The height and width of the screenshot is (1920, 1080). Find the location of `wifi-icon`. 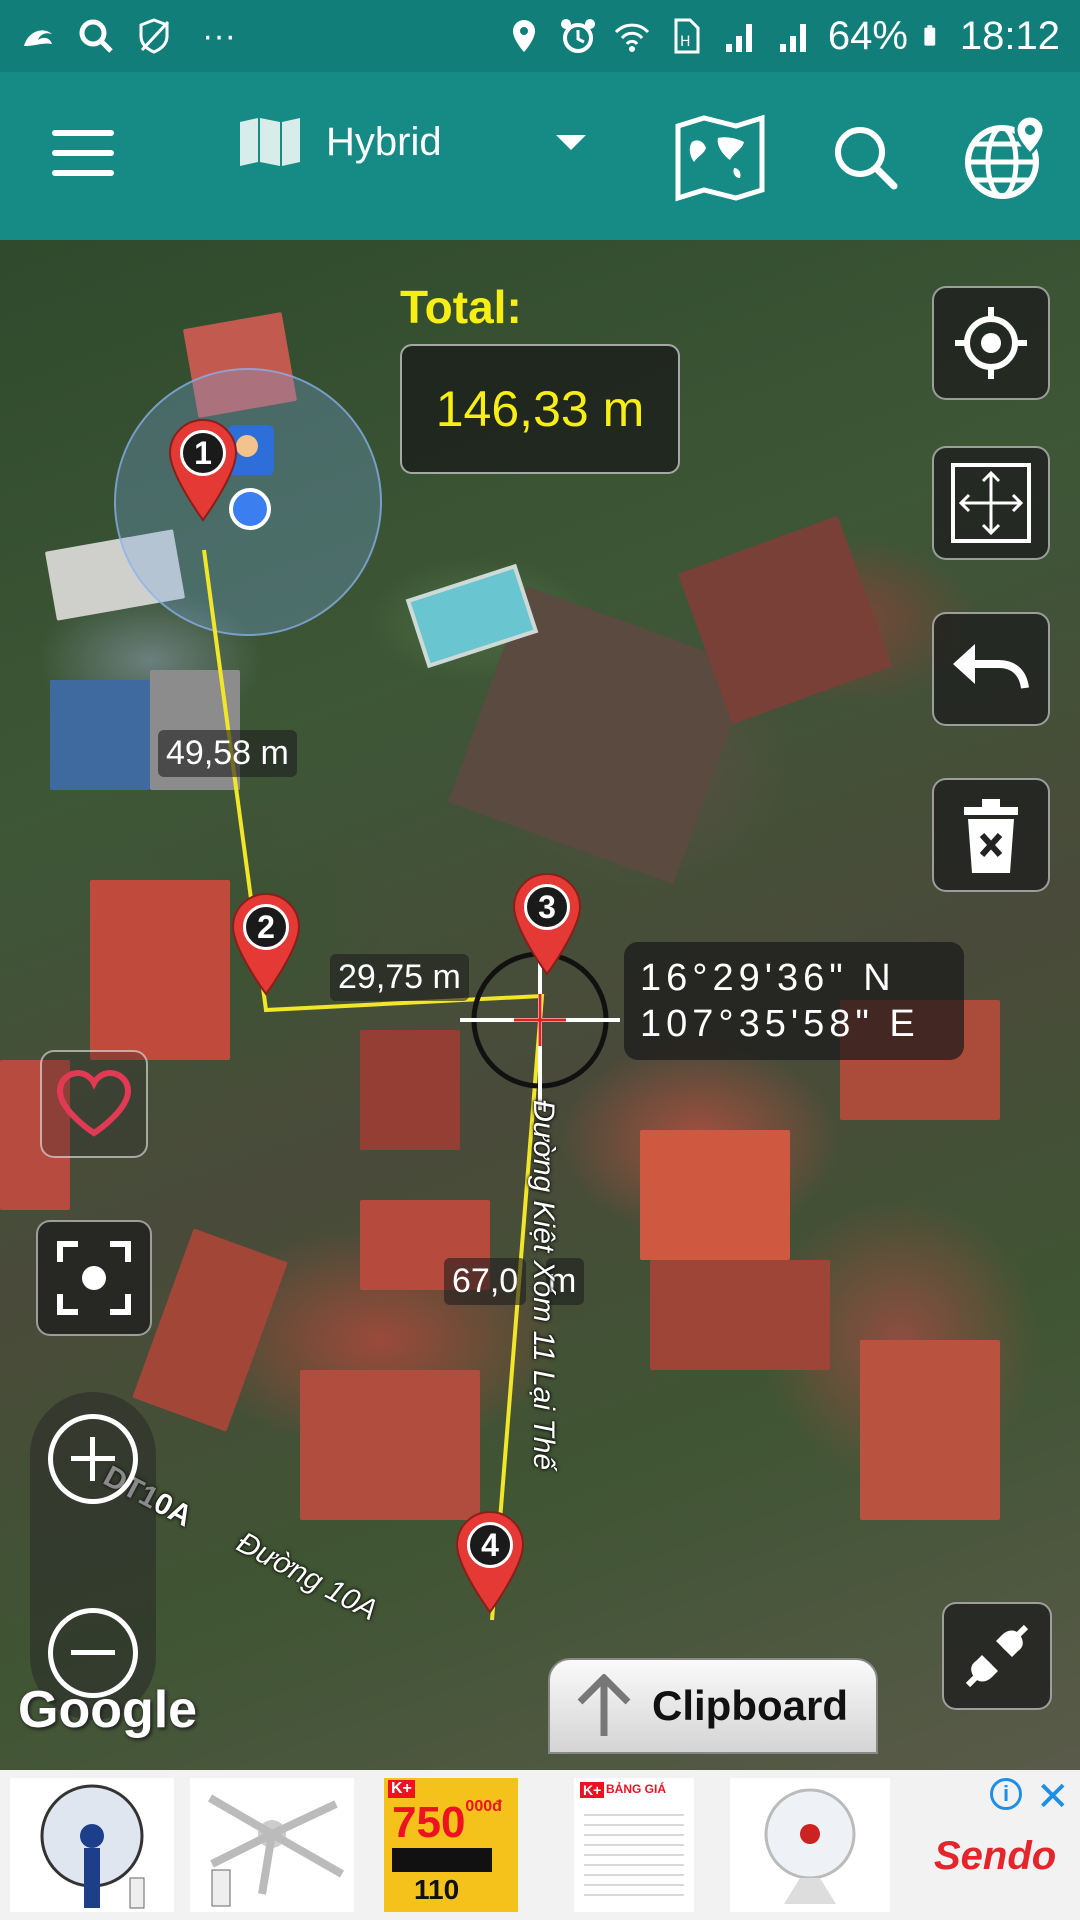

wifi-icon is located at coordinates (631, 37).